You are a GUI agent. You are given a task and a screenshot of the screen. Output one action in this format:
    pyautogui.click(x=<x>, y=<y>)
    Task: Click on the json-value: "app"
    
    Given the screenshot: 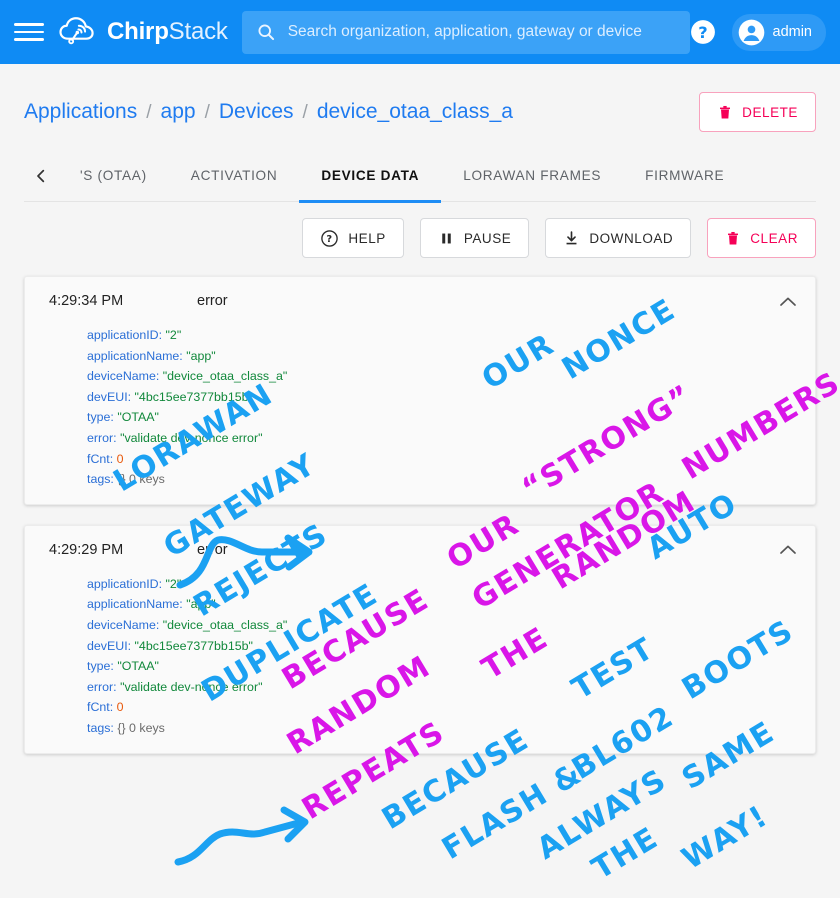 What is the action you would take?
    pyautogui.click(x=201, y=604)
    